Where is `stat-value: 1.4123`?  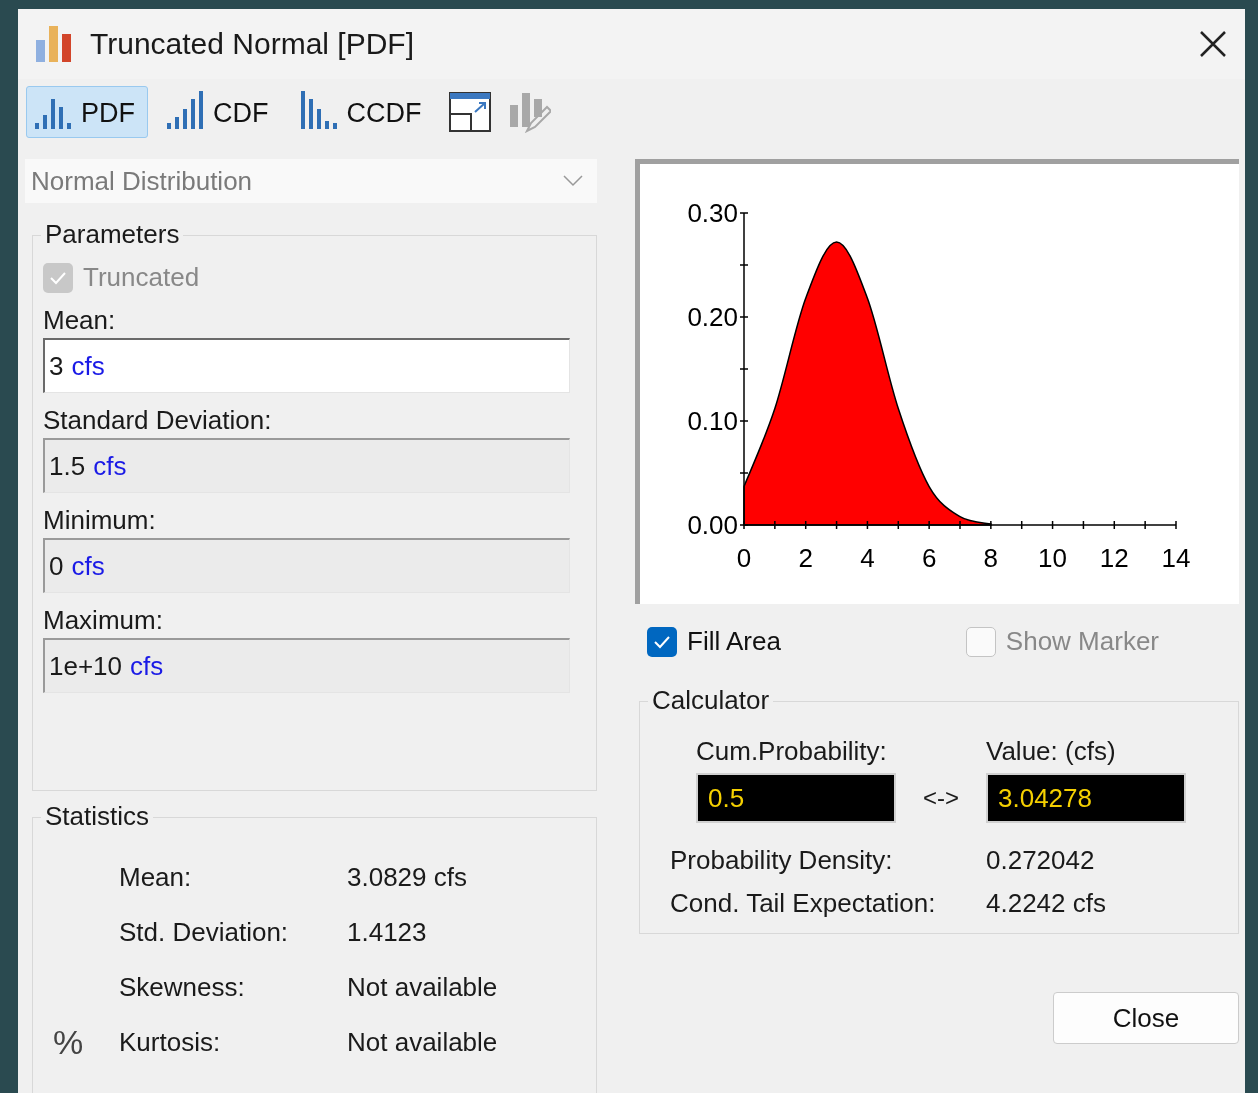 stat-value: 1.4123 is located at coordinates (387, 932).